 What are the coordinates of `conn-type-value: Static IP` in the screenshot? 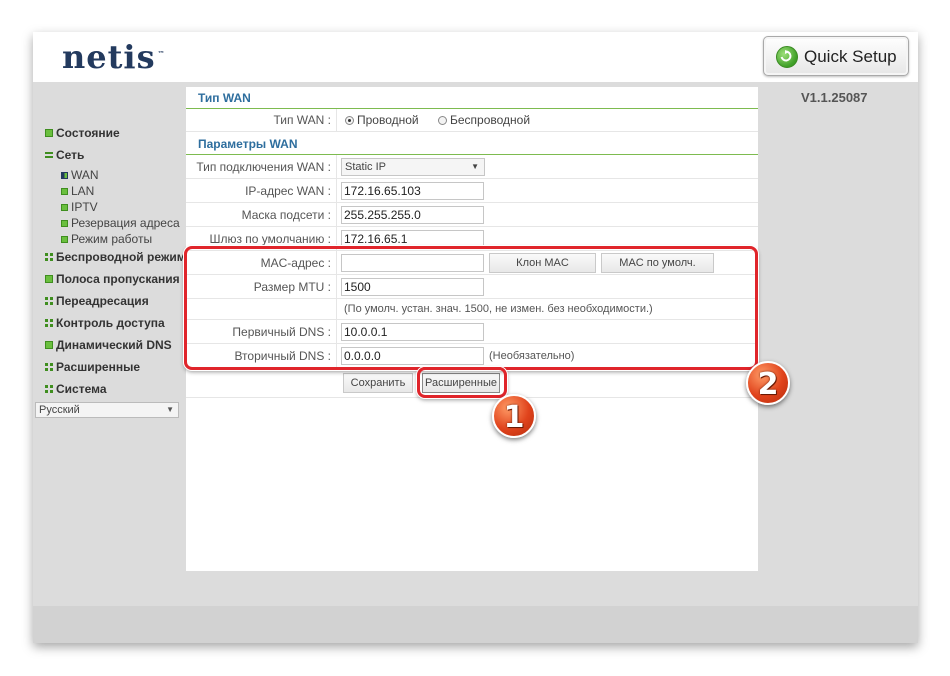 It's located at (365, 167).